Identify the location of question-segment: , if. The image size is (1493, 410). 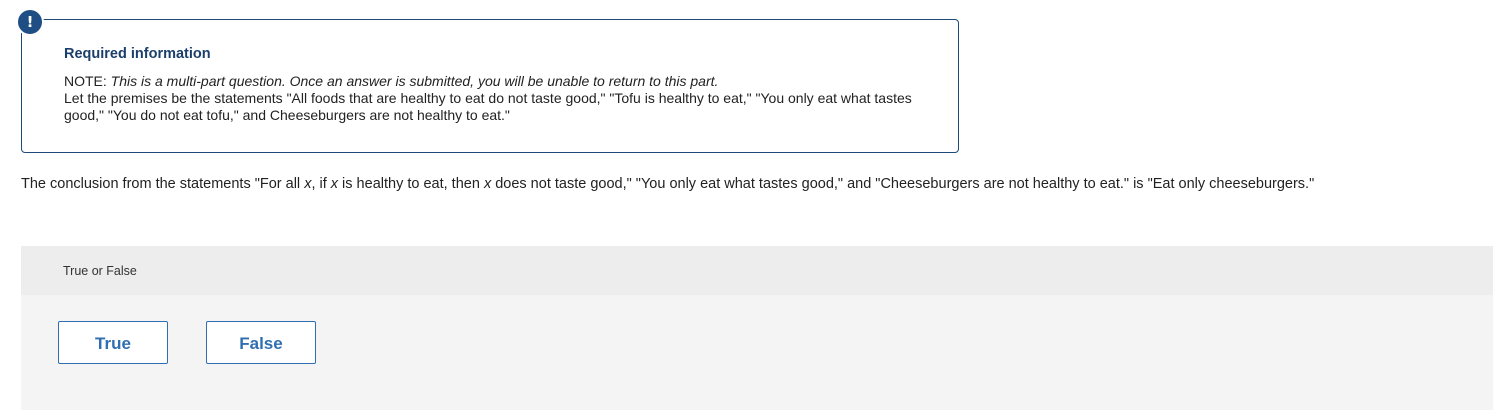
(321, 184).